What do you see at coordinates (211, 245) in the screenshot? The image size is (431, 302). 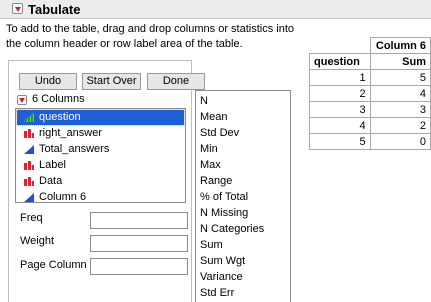 I see `stat-item: Sum` at bounding box center [211, 245].